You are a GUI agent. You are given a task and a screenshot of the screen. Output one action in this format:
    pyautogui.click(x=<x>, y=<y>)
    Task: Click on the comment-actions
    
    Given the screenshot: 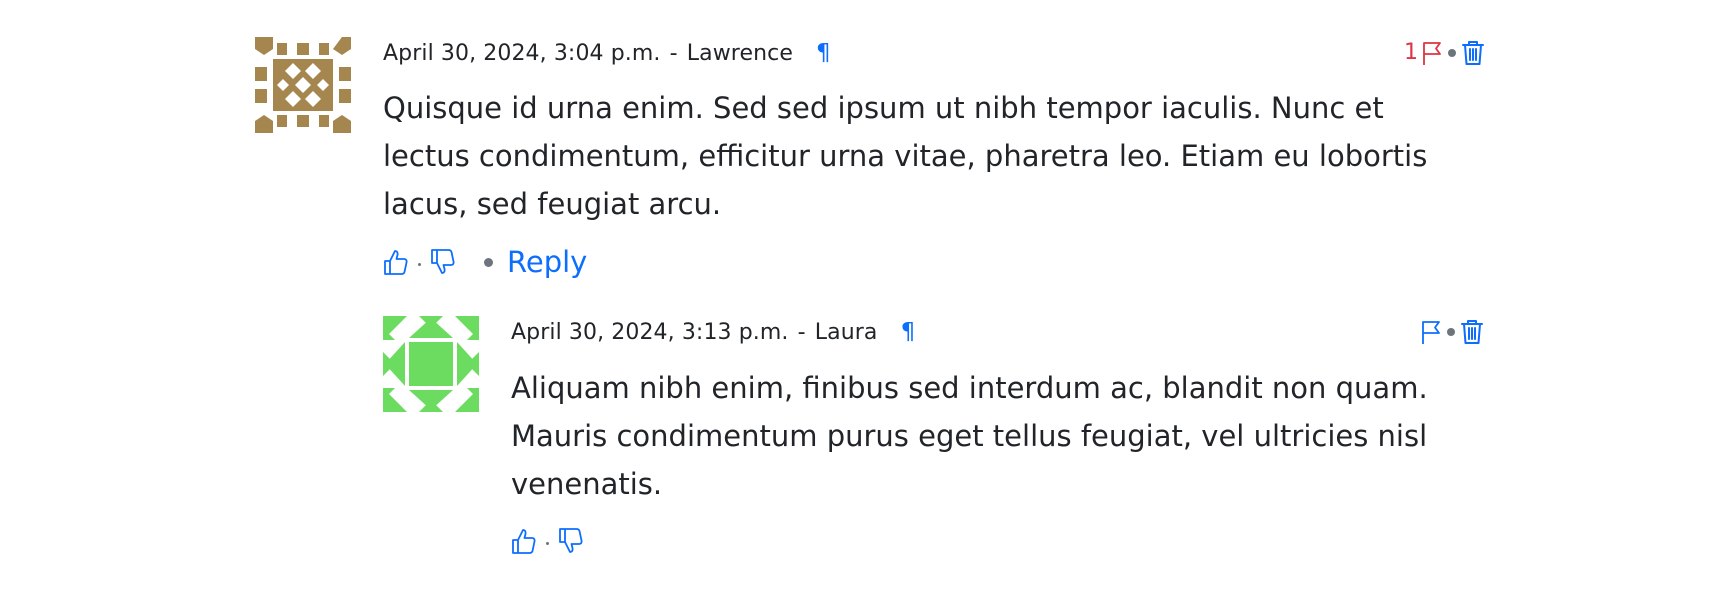 What is the action you would take?
    pyautogui.click(x=547, y=541)
    